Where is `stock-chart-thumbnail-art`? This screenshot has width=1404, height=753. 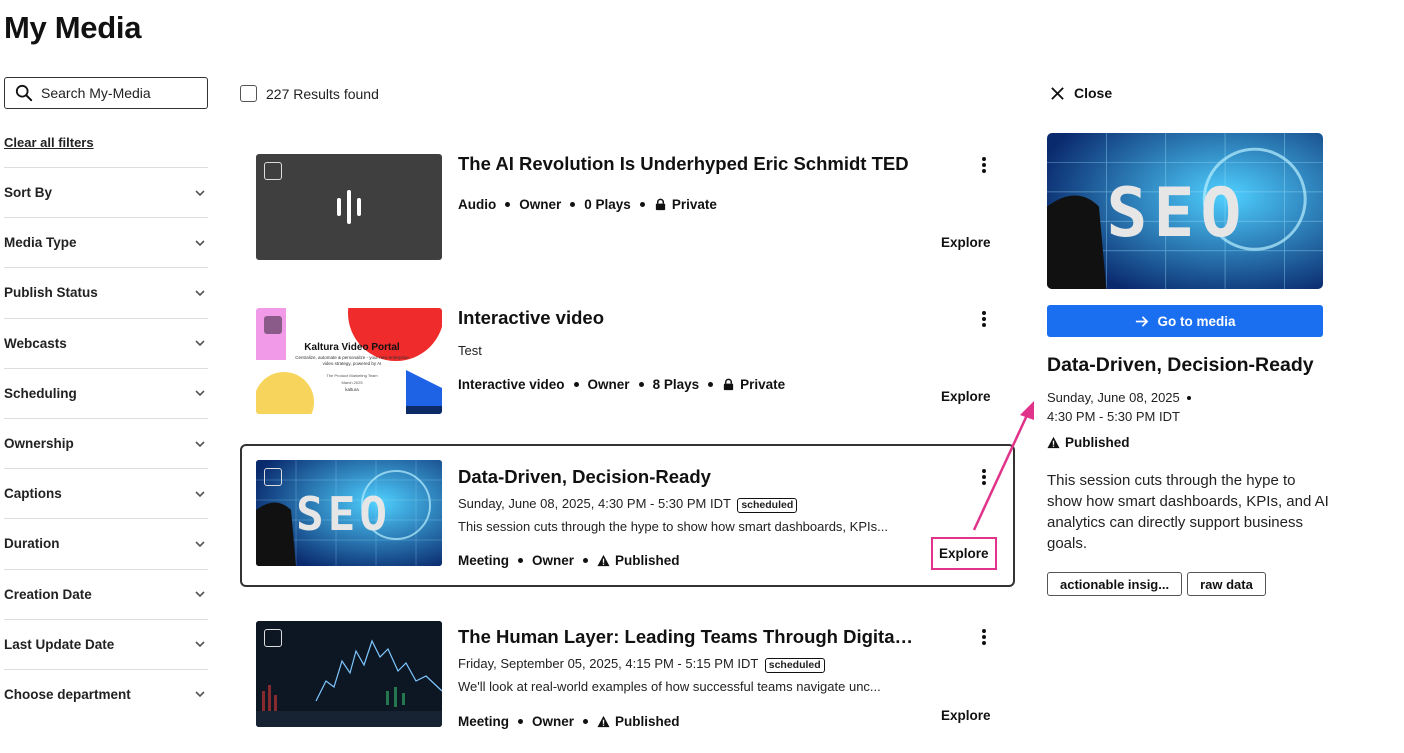 stock-chart-thumbnail-art is located at coordinates (349, 674).